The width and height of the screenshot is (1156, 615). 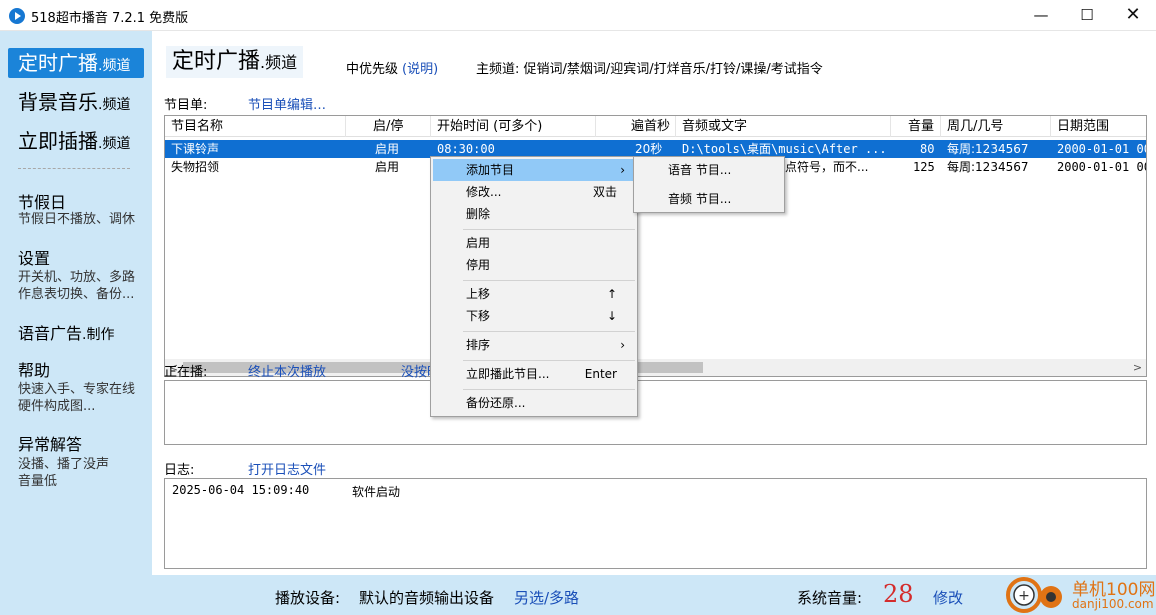 I want to click on menu-item-add-program: 添加节目 ›, so click(x=534, y=170).